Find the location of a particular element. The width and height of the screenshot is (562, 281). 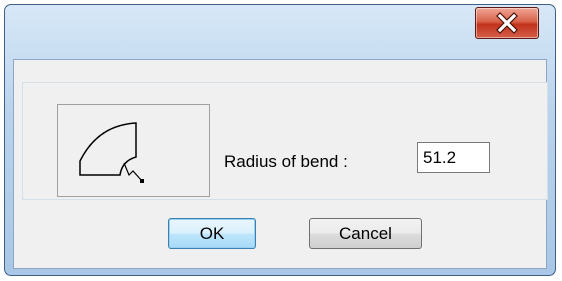

bend-radius-icon is located at coordinates (111, 152).